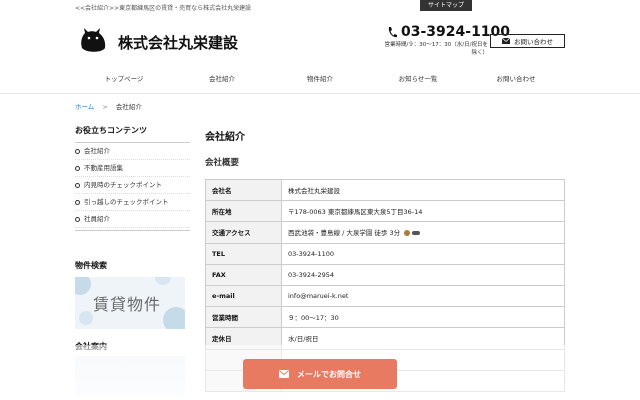  I want to click on mail-contact-label: メールでお問合せ, so click(329, 374).